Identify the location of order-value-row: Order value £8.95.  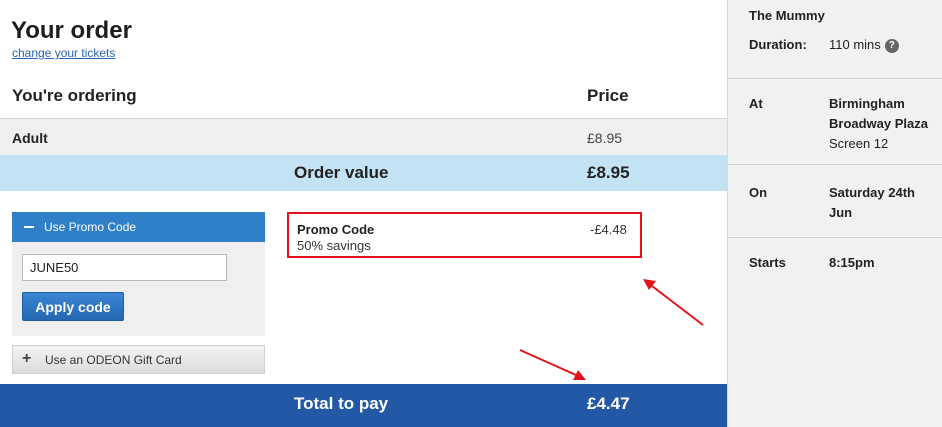
(363, 173).